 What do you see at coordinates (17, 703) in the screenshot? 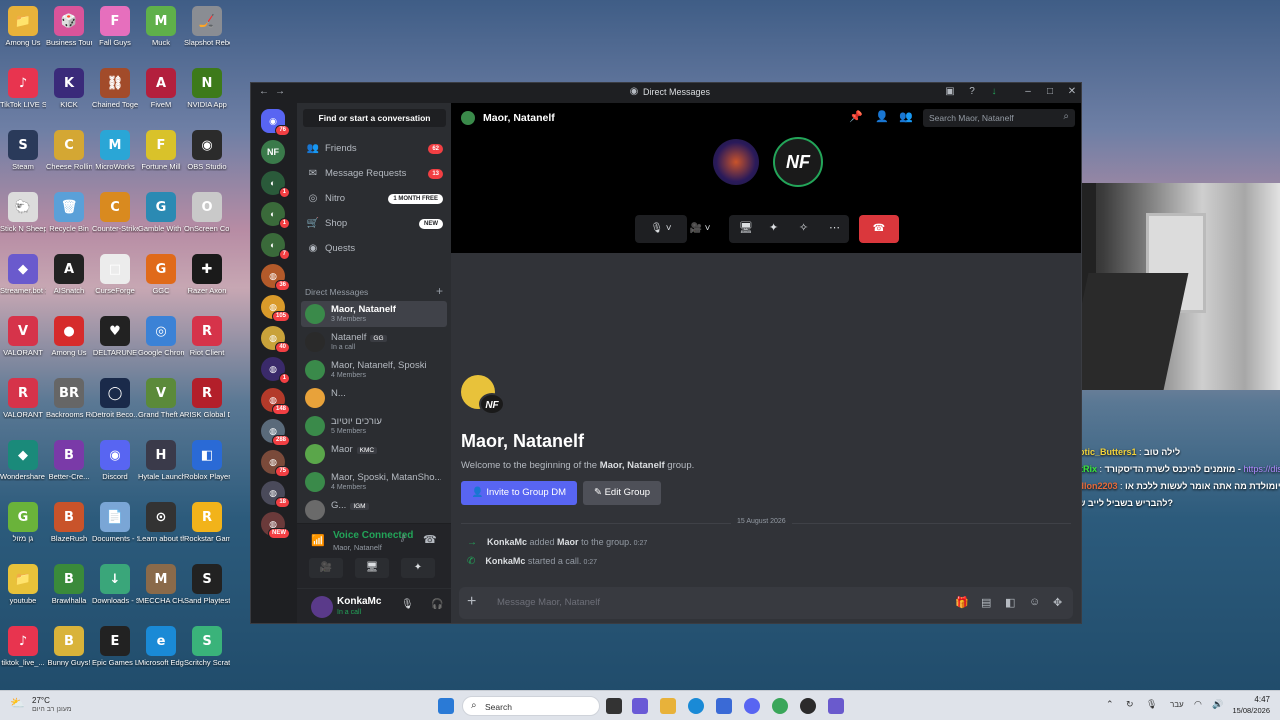
I see `weather-icon: ⛅` at bounding box center [17, 703].